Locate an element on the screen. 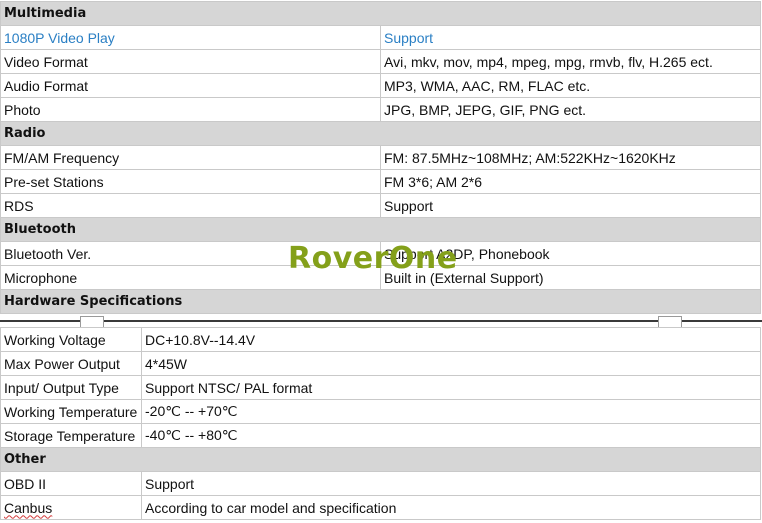 The height and width of the screenshot is (523, 762). row-value: According to car model and specification is located at coordinates (451, 507).